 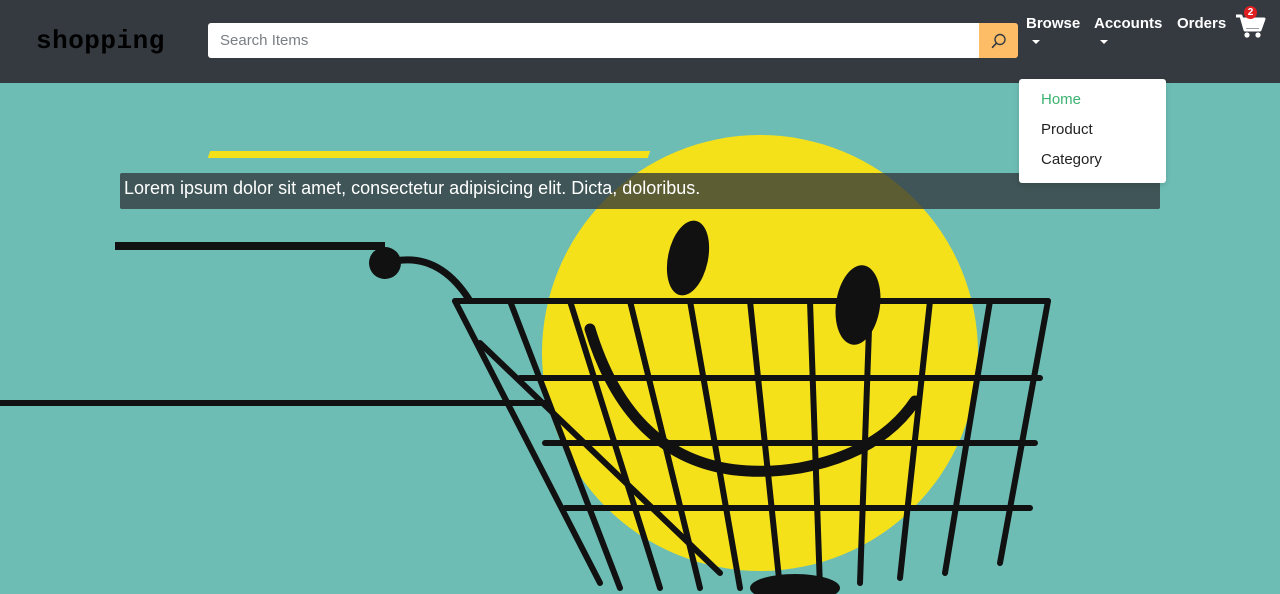 I want to click on dropdown-item-product: Product, so click(x=1092, y=135).